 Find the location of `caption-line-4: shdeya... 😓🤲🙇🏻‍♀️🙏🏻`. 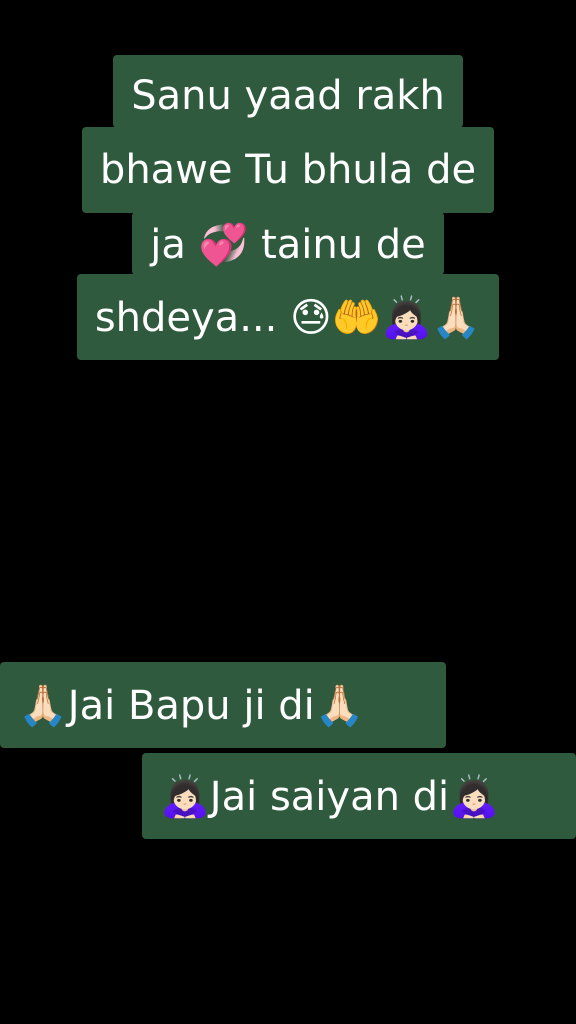

caption-line-4: shdeya... 😓🤲🙇🏻‍♀️🙏🏻 is located at coordinates (288, 317).